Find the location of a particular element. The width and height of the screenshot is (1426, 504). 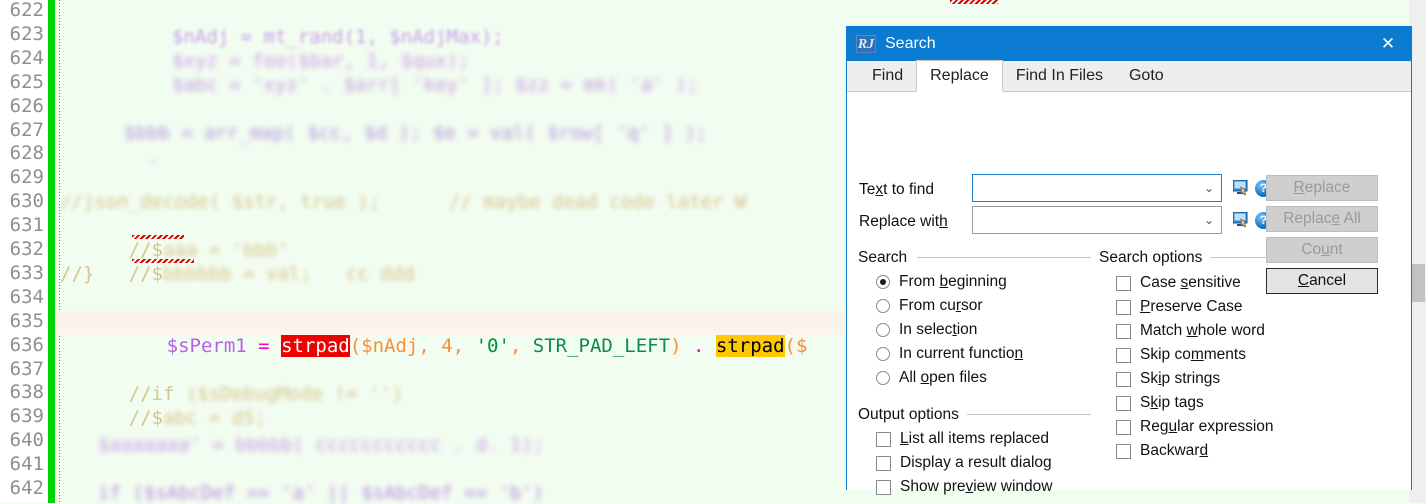

dialog-title-bar: RJ Search ✕ is located at coordinates (1129, 44).